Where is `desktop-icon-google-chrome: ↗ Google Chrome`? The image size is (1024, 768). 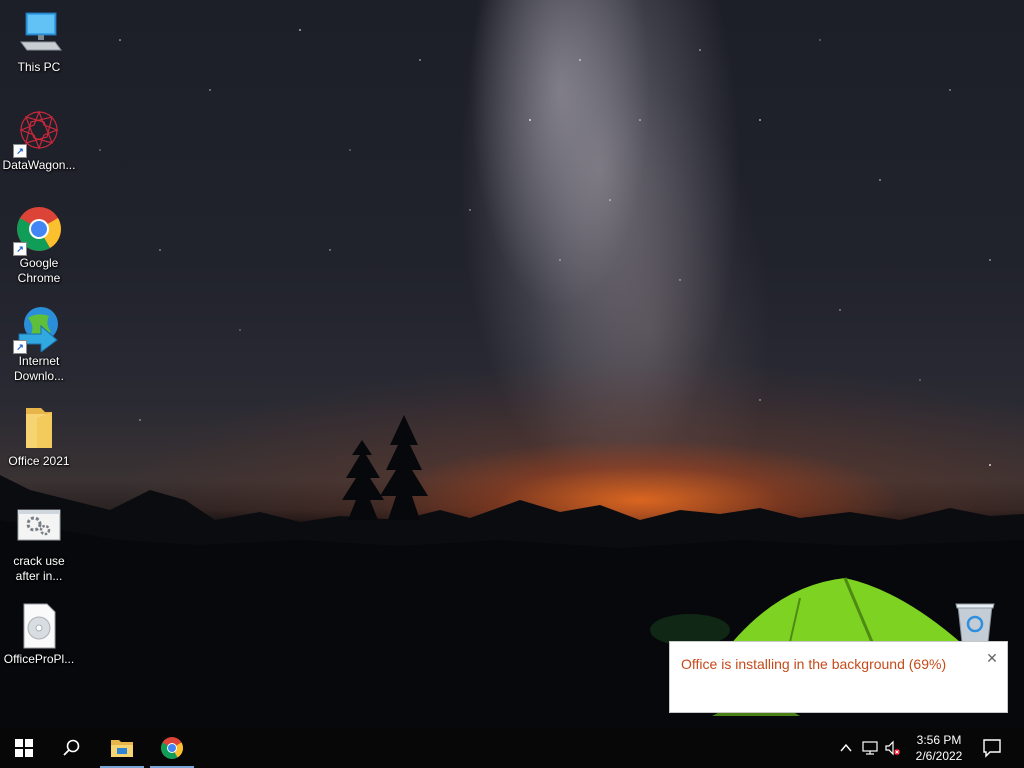 desktop-icon-google-chrome: ↗ Google Chrome is located at coordinates (39, 246).